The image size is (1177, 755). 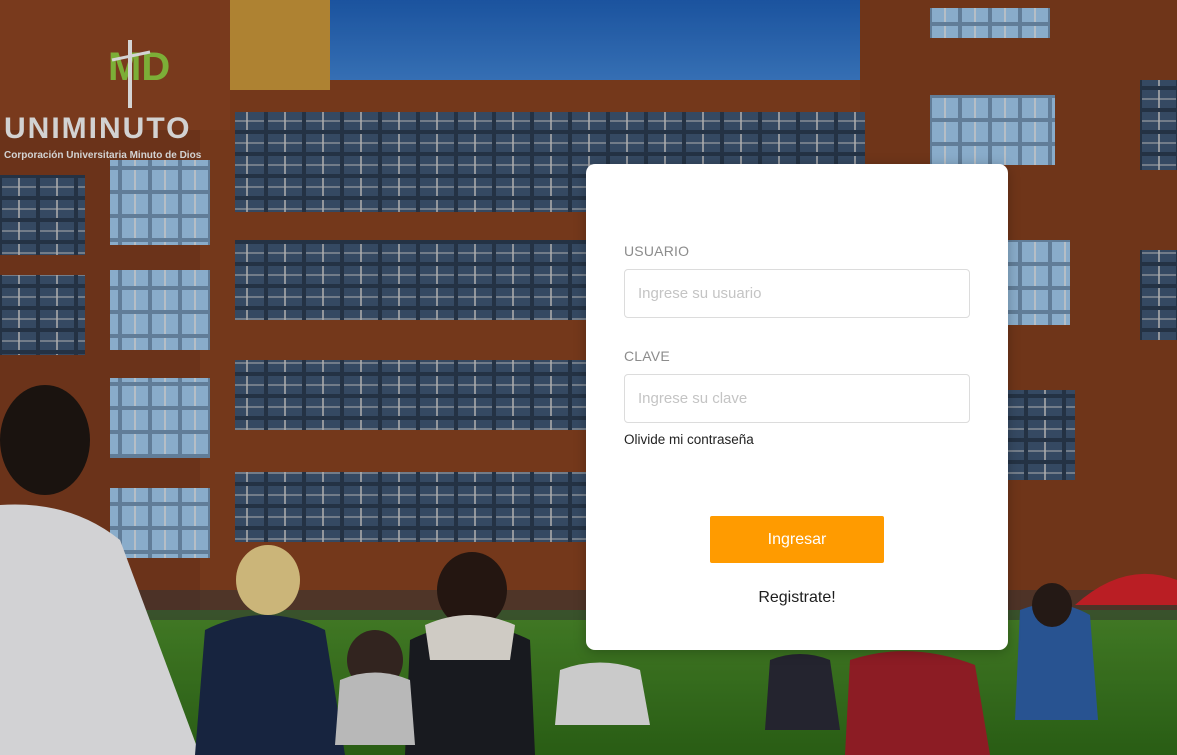 I want to click on register-link: Registrate!, so click(x=797, y=598).